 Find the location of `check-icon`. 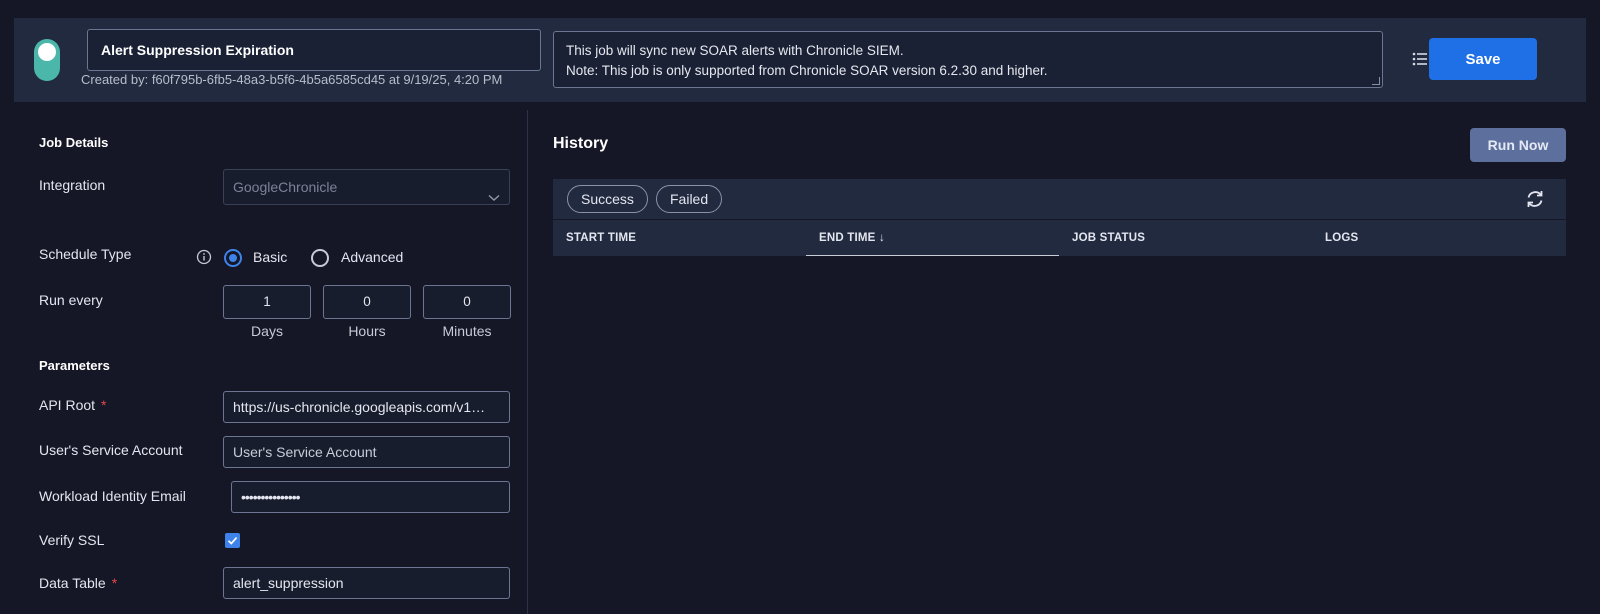

check-icon is located at coordinates (232, 541).